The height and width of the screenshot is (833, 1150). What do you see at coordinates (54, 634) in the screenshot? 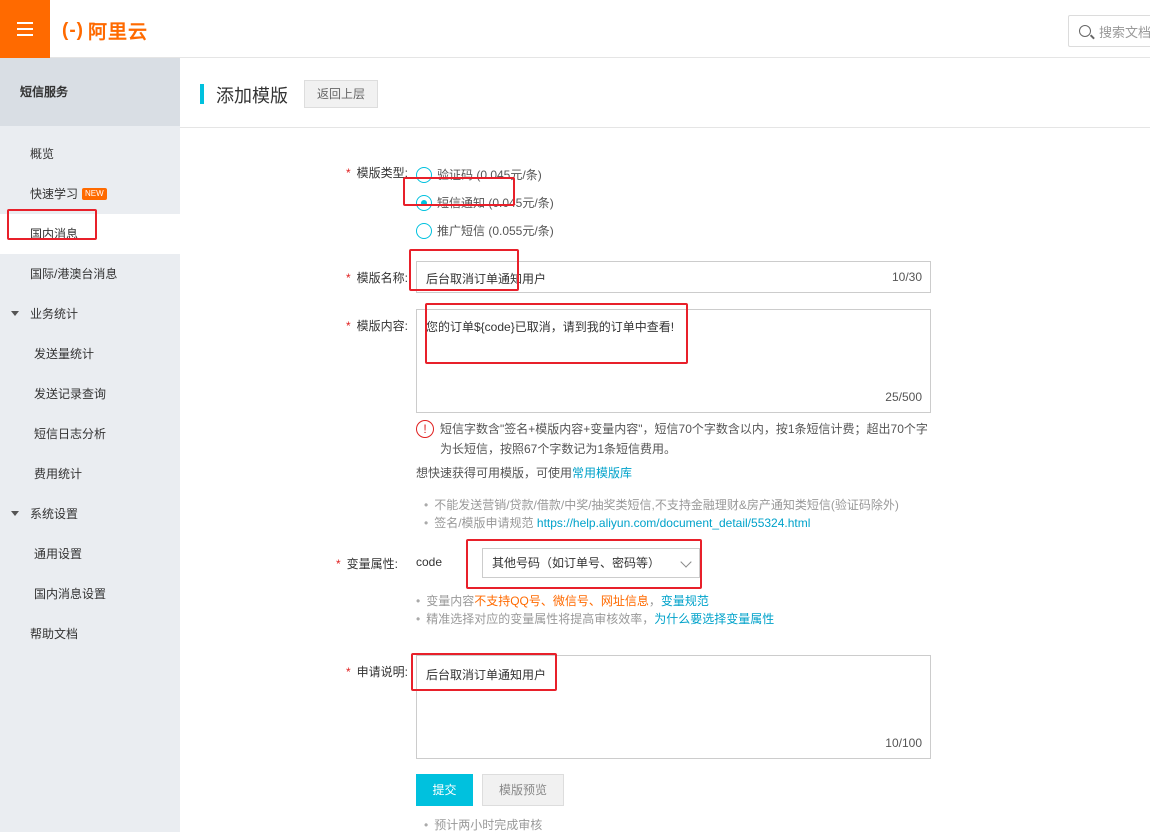
I see `sidebar-item-label: 帮助文档` at bounding box center [54, 634].